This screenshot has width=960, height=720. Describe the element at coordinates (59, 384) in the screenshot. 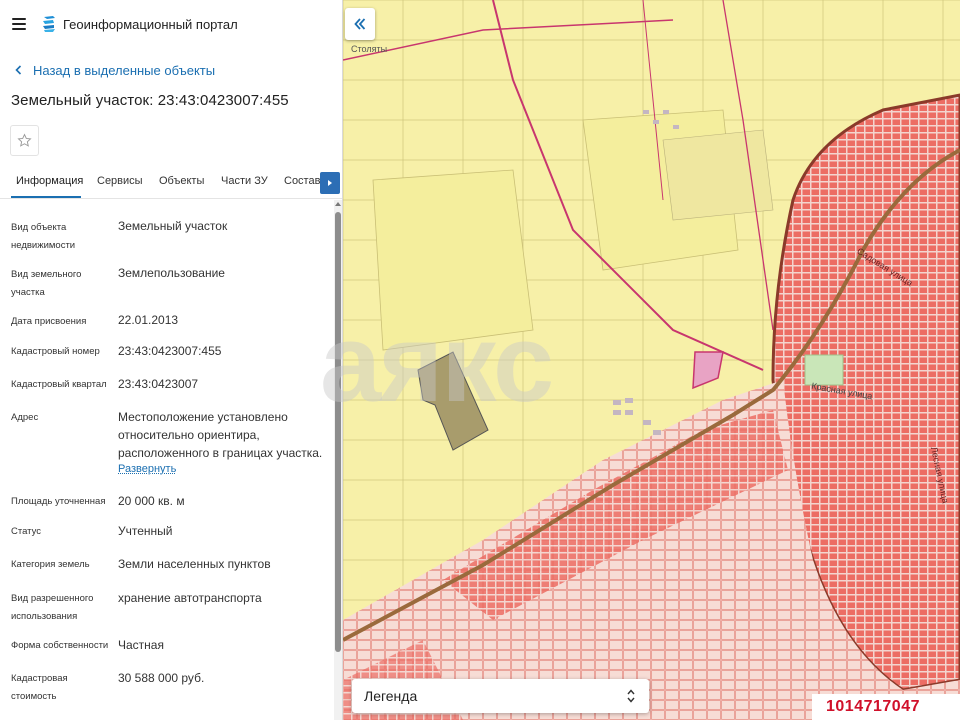

I see `property-label: Кадастровый квартал` at that location.